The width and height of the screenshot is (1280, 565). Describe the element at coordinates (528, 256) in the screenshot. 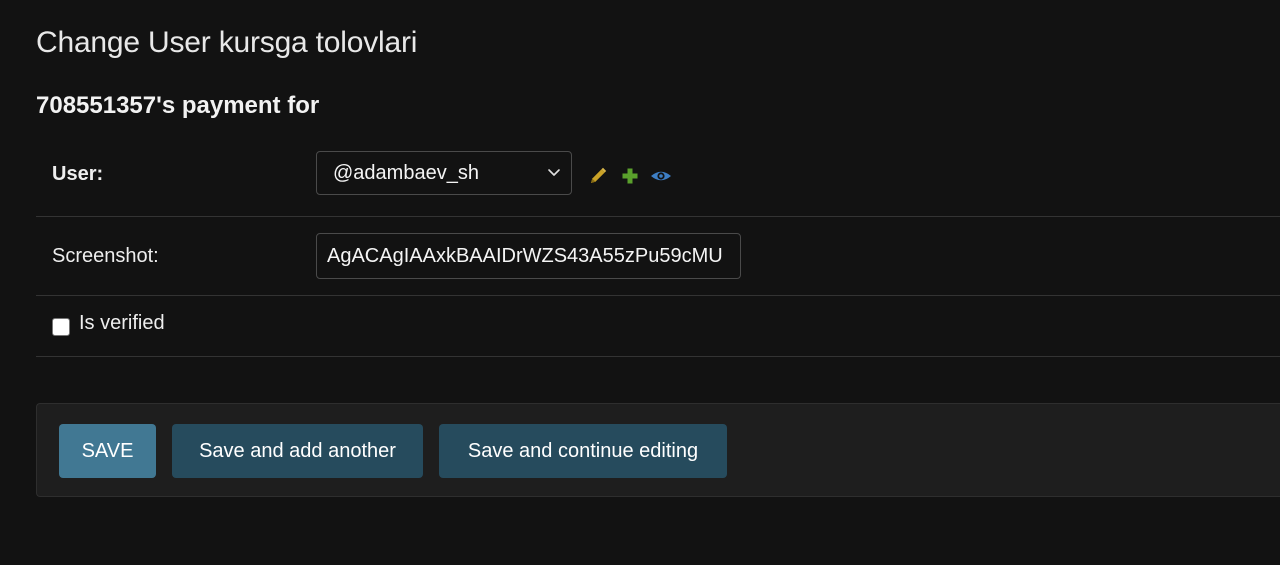

I see `screenshot-input: AgACAgIAAxkBAAIDrWZS43A55zPu59cMU` at that location.